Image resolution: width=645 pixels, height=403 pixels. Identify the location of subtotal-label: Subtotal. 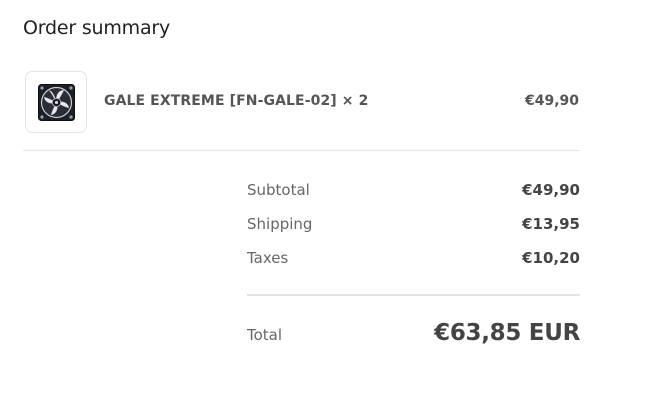
(278, 190).